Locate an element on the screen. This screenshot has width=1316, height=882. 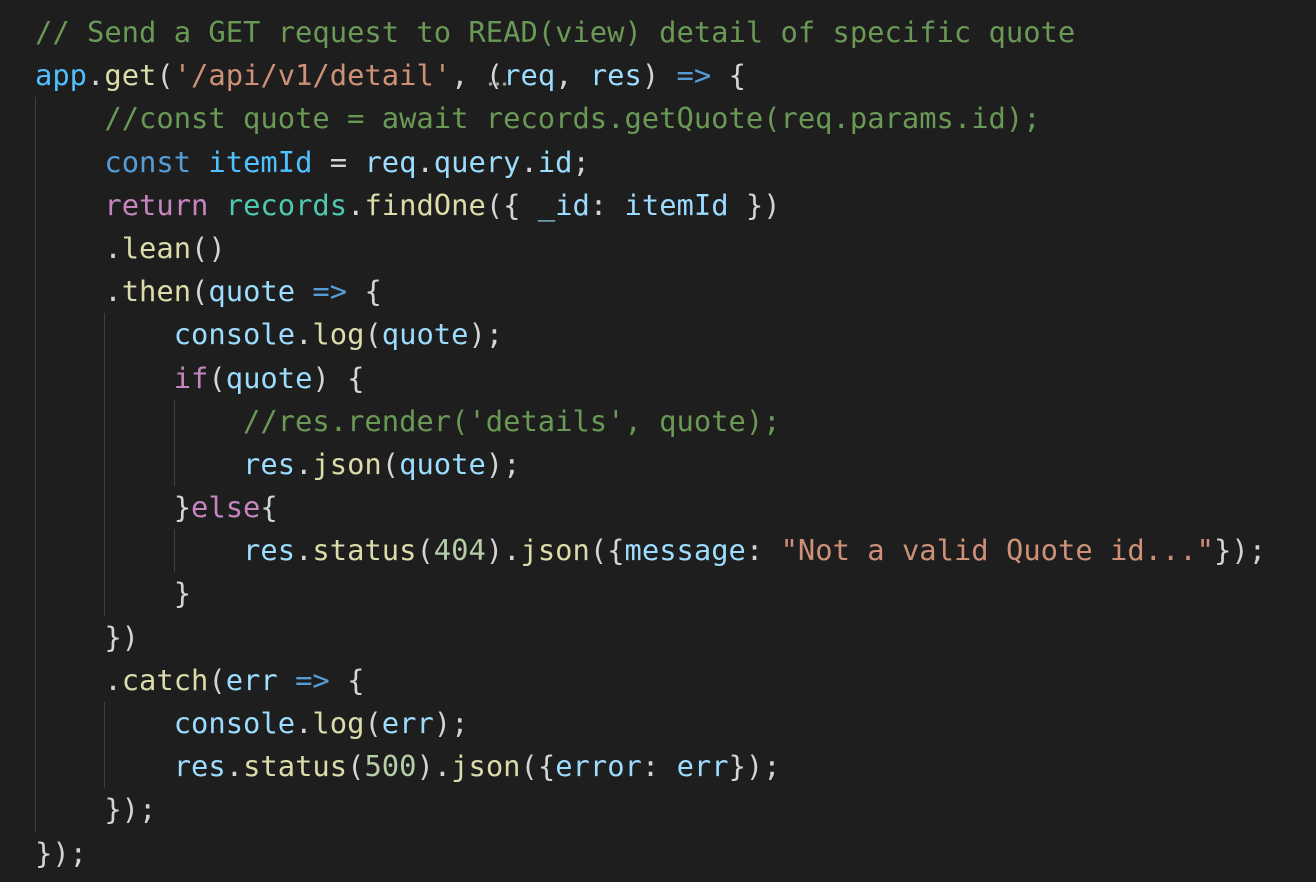
code-token: 500 is located at coordinates (390, 766).